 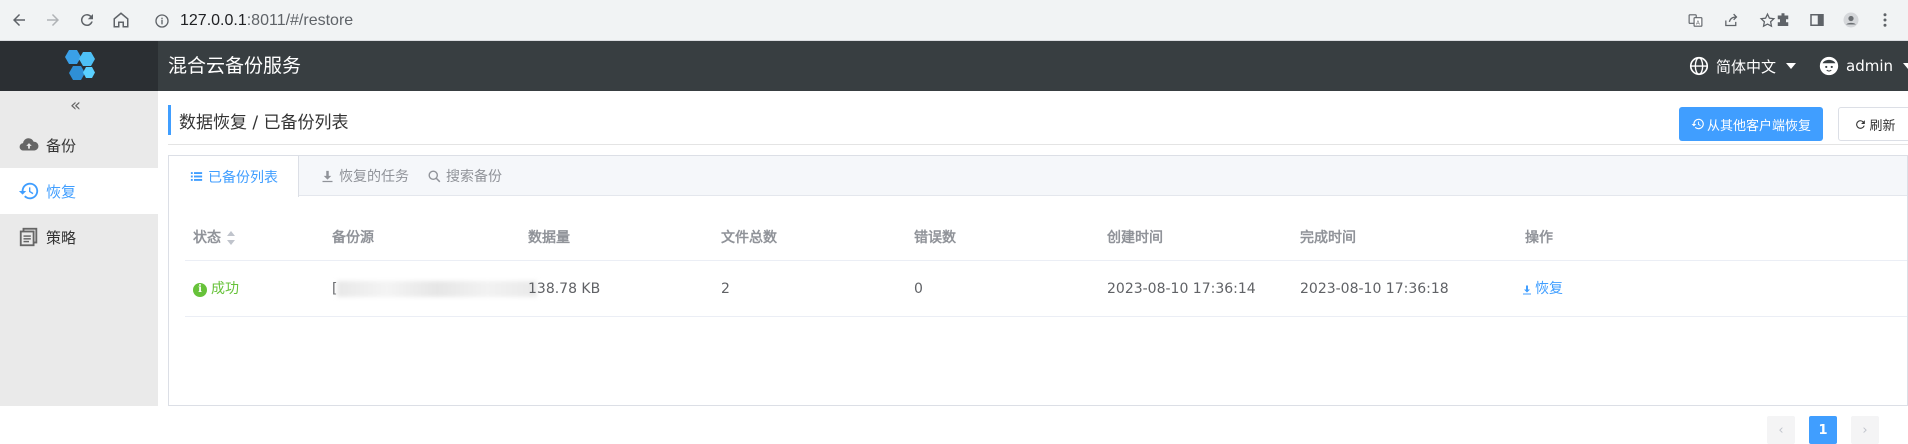 I want to click on button-label: 从其他客户端恢复, so click(x=1758, y=126).